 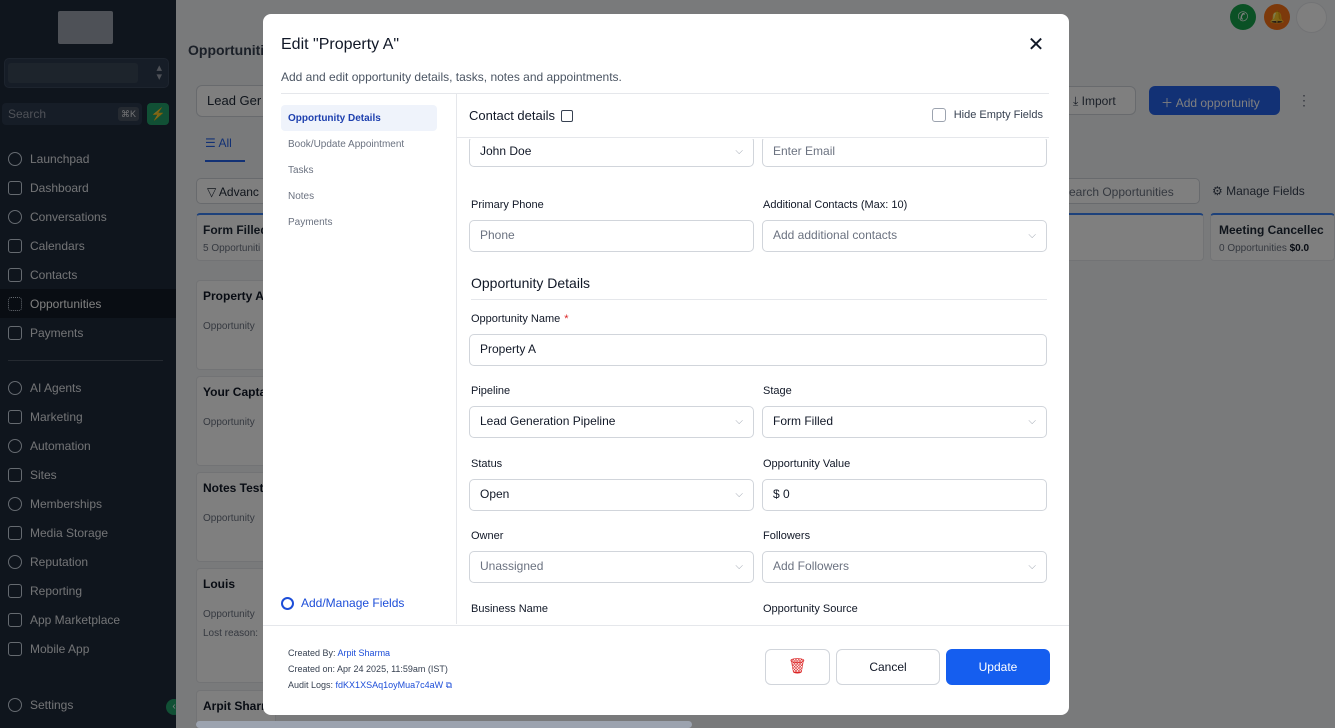 I want to click on stage-select: Form Filled ⌵, so click(x=904, y=422).